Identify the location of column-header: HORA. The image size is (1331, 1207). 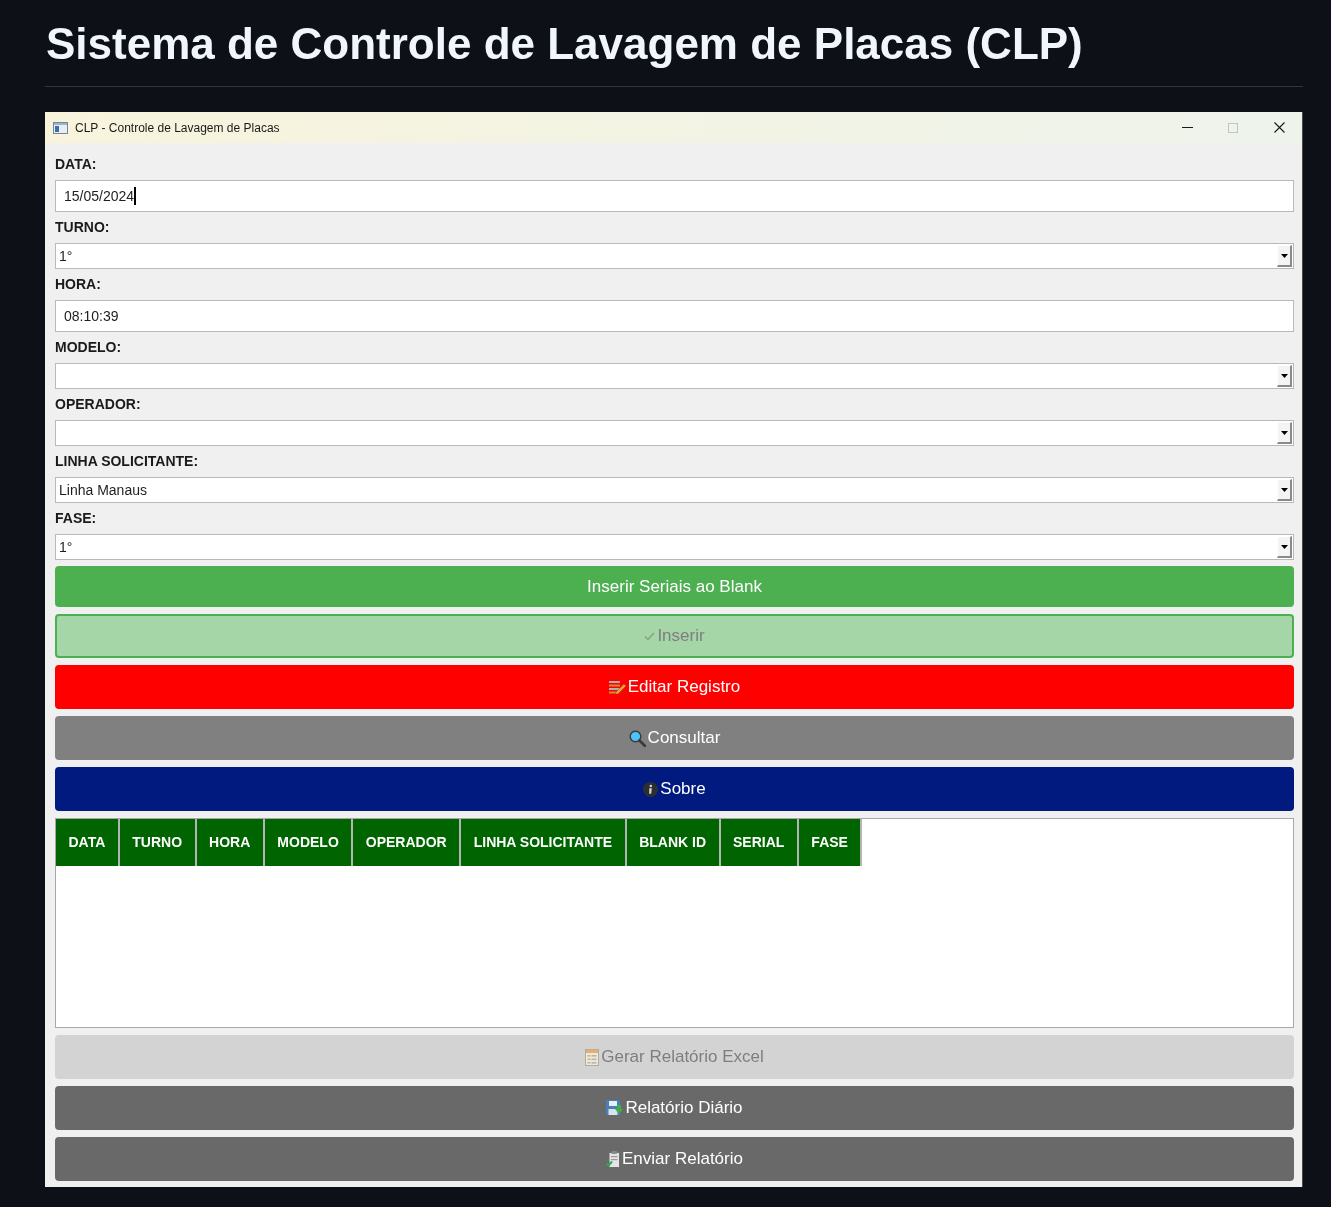
(230, 842).